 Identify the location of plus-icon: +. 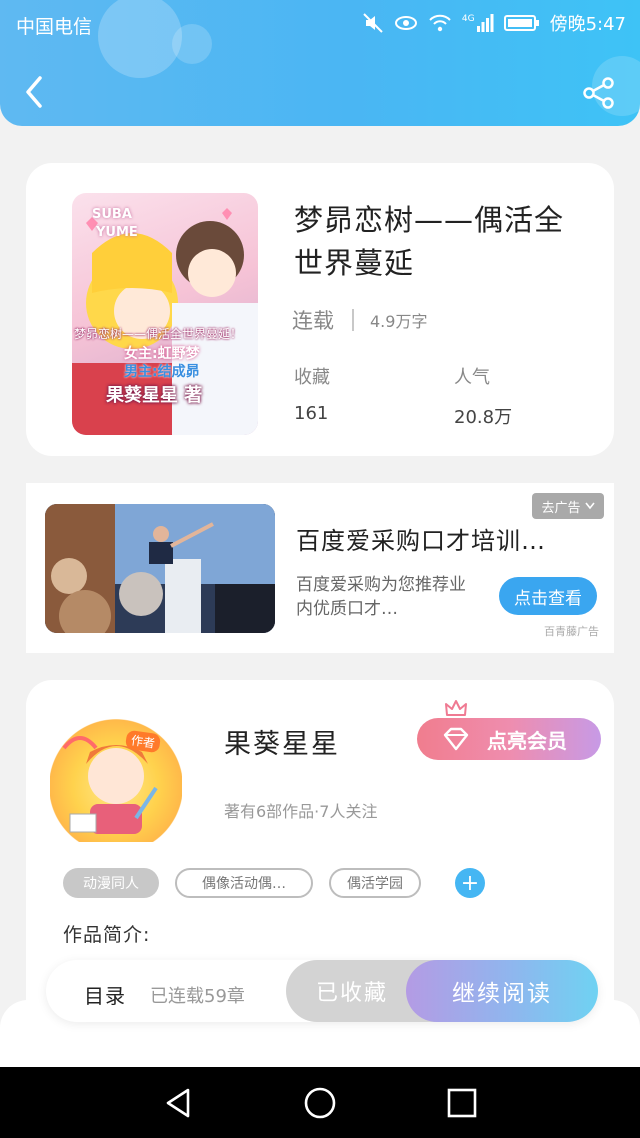
(470, 883).